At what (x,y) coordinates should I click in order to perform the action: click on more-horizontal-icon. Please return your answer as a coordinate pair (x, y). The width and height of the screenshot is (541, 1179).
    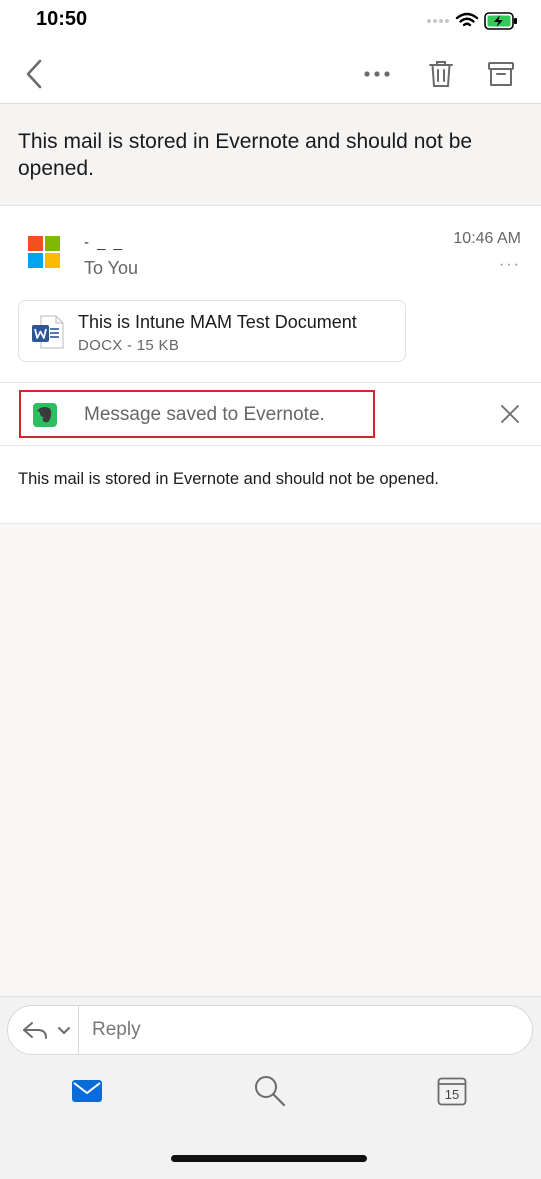
    Looking at the image, I should click on (377, 74).